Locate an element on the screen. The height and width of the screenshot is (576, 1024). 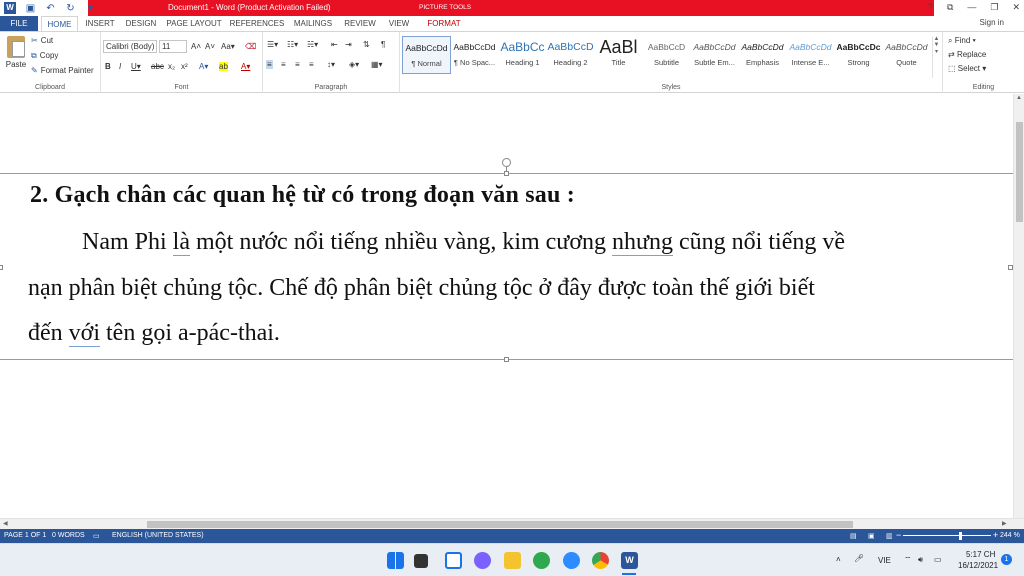
font-size-box: 11 is located at coordinates (173, 46).